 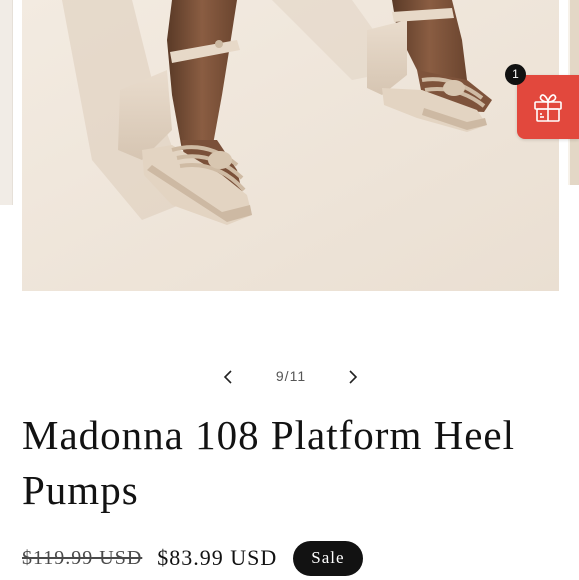 I want to click on product-title: Madonna 108 Platform Heel Pumps, so click(x=268, y=462).